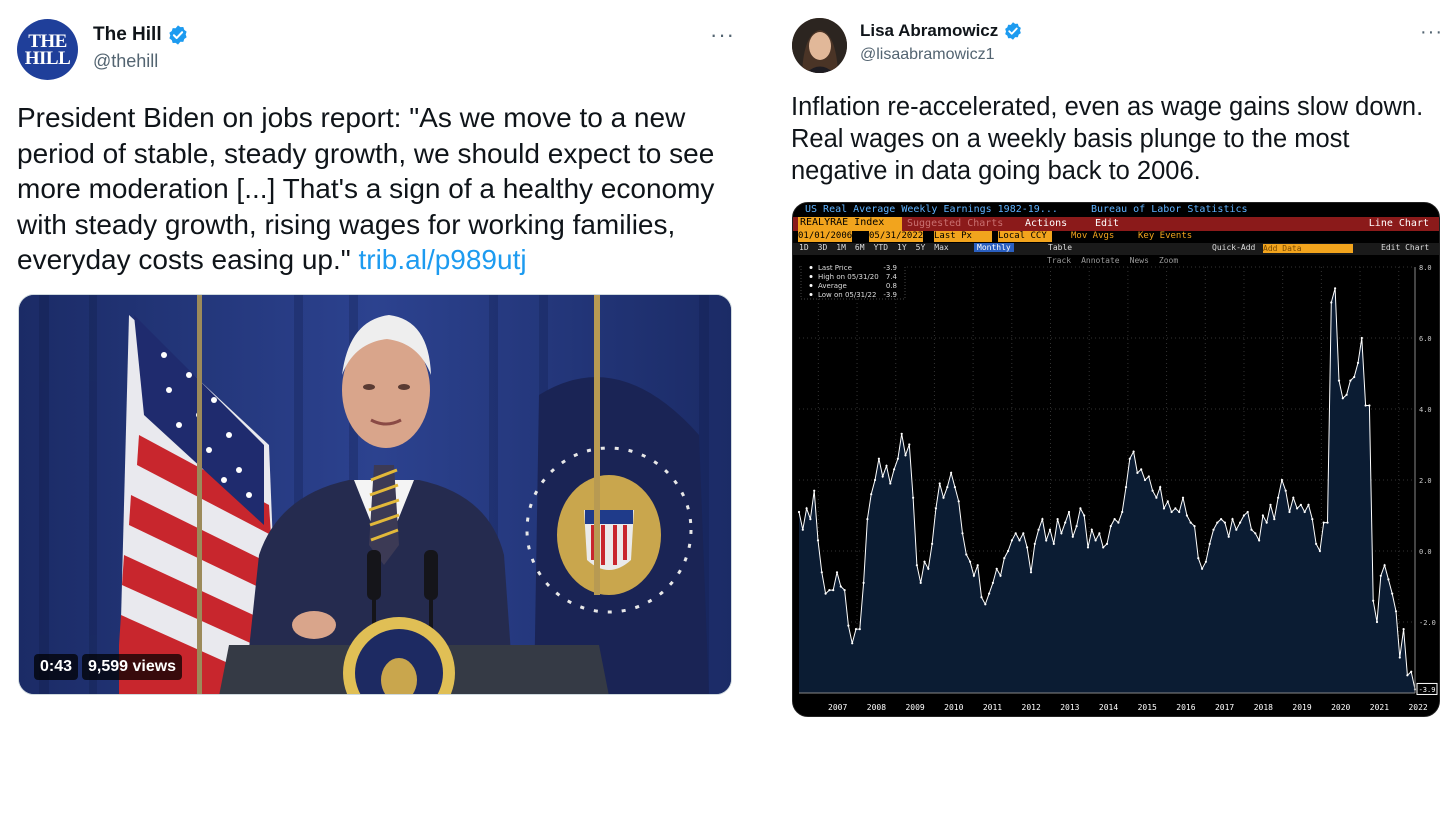 This screenshot has height=819, width=1456. What do you see at coordinates (841, 247) in the screenshot?
I see `range-button-1m: 1M` at bounding box center [841, 247].